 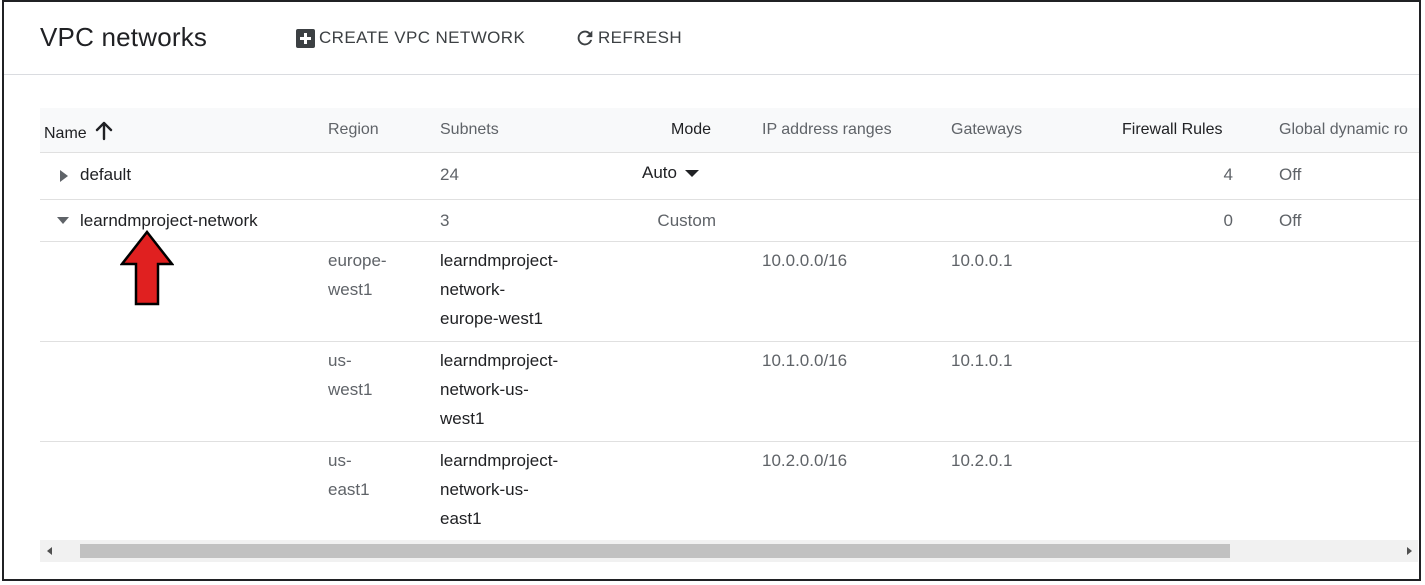 I want to click on subnet-gateway: 10.1.0.1, so click(x=982, y=360).